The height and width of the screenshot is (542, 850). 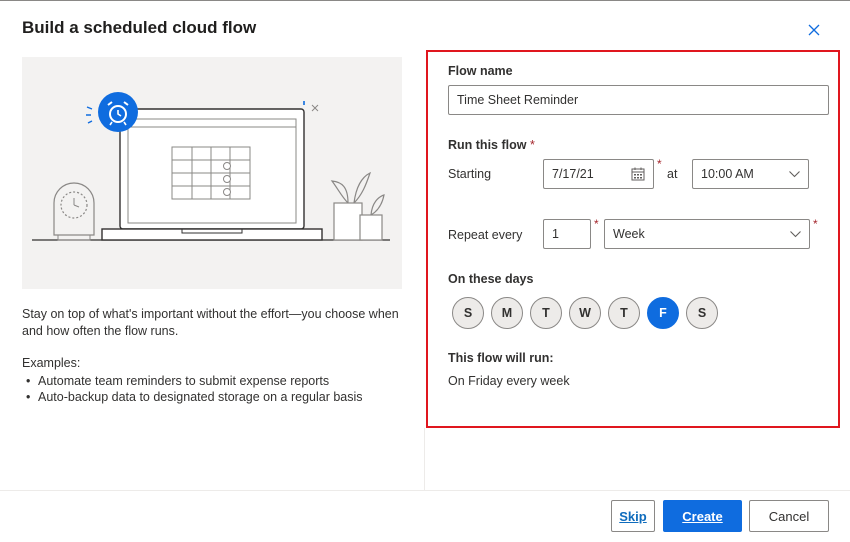 What do you see at coordinates (672, 174) in the screenshot?
I see `at-label: at` at bounding box center [672, 174].